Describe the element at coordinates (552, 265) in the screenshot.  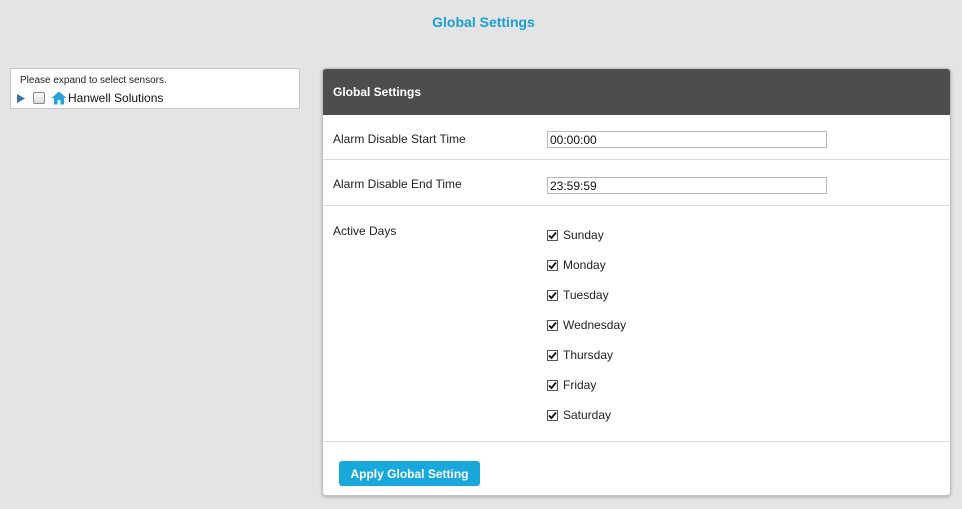
I see `monday-checkbox` at that location.